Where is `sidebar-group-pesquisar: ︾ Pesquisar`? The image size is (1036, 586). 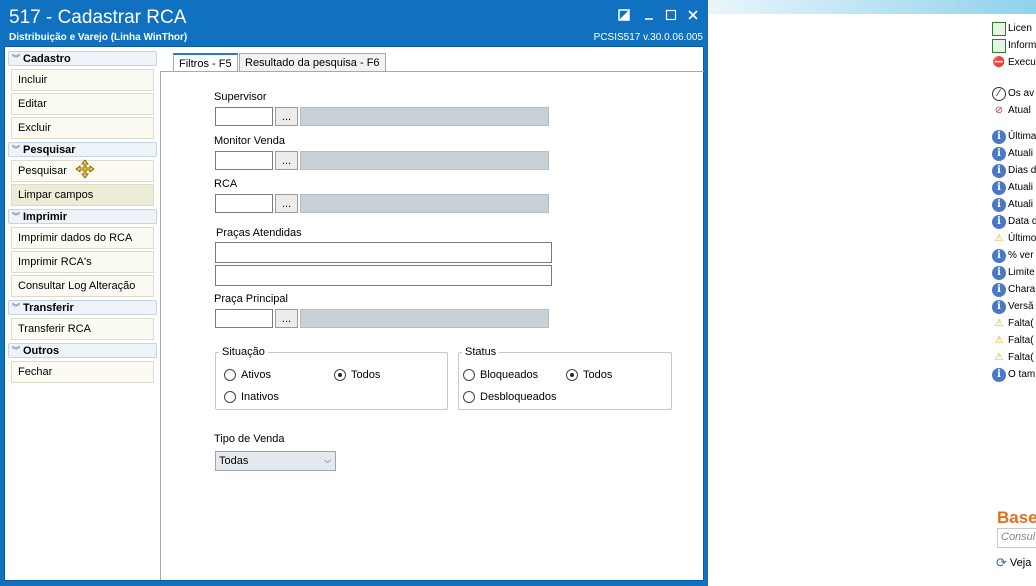
sidebar-group-pesquisar: ︾ Pesquisar is located at coordinates (82, 149).